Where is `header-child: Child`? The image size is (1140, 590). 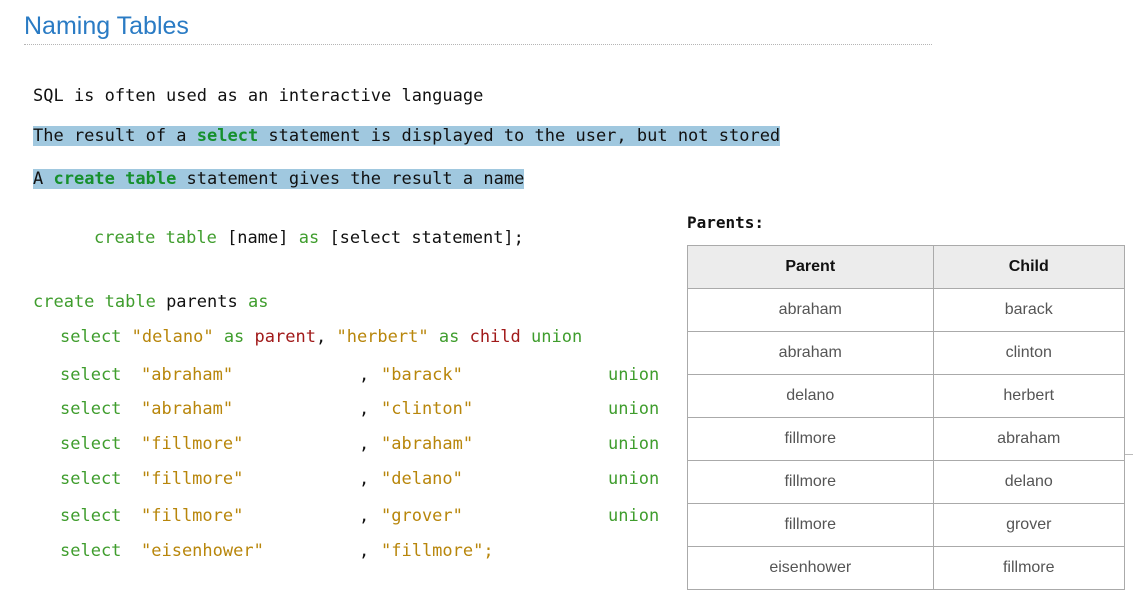
header-child: Child is located at coordinates (1029, 267).